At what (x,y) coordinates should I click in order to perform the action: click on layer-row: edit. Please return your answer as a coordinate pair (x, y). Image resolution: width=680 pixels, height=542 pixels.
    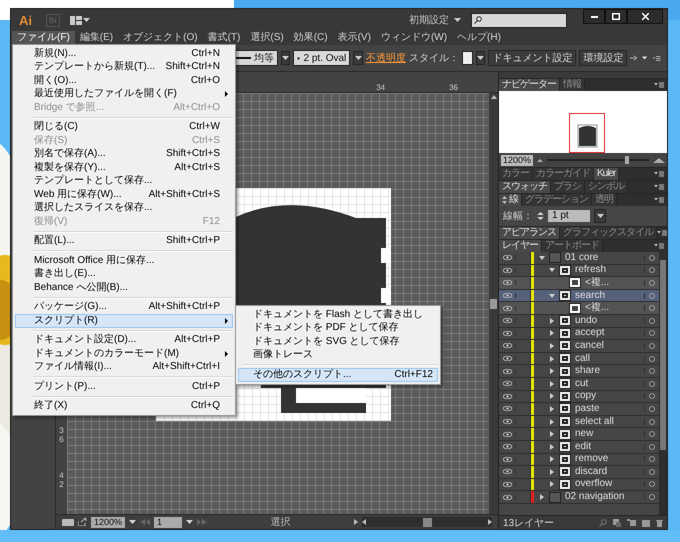
    Looking at the image, I should click on (579, 447).